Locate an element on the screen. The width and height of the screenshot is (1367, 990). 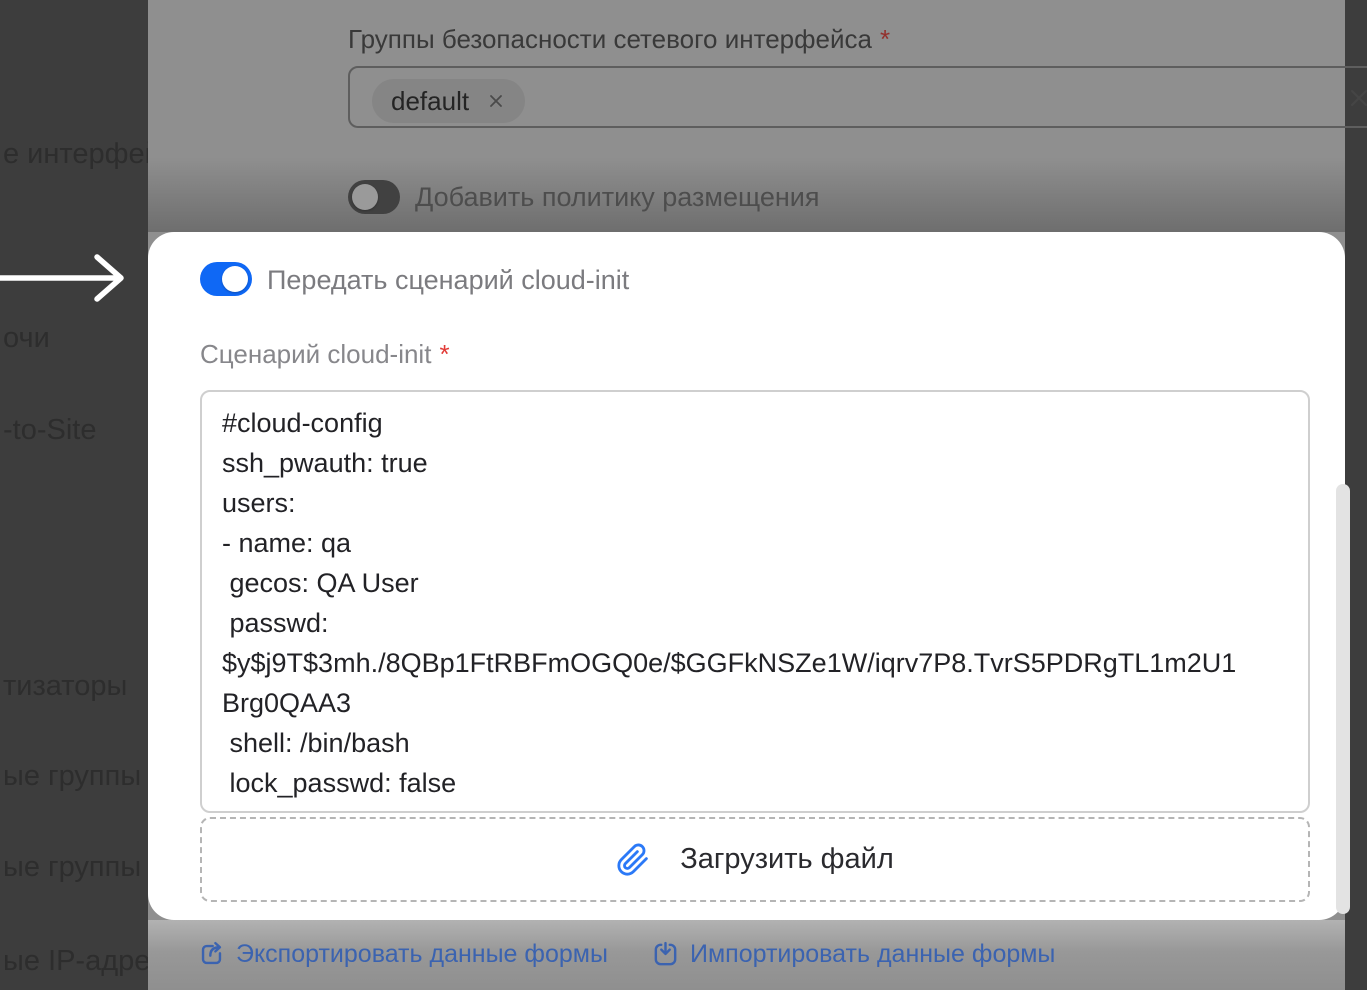
import-icon is located at coordinates (665, 953).